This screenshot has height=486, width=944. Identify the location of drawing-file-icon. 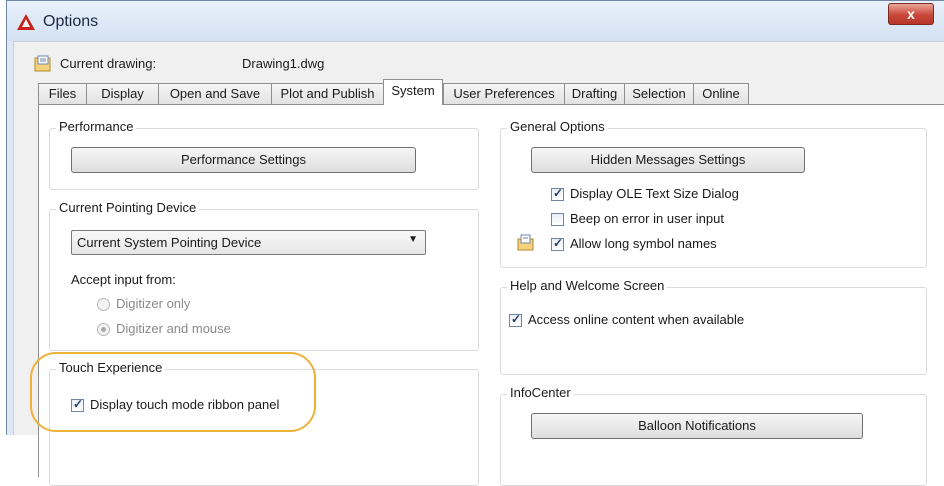
(42, 63).